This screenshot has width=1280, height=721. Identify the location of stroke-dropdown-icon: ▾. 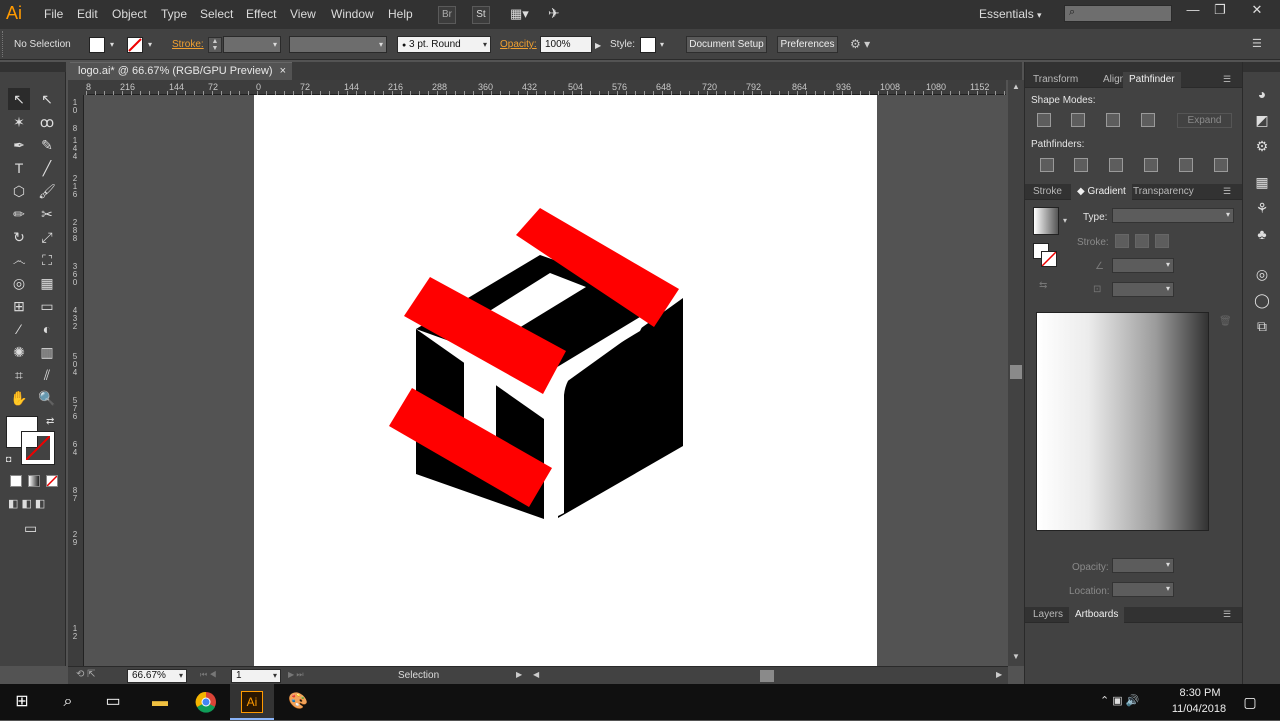
(150, 44).